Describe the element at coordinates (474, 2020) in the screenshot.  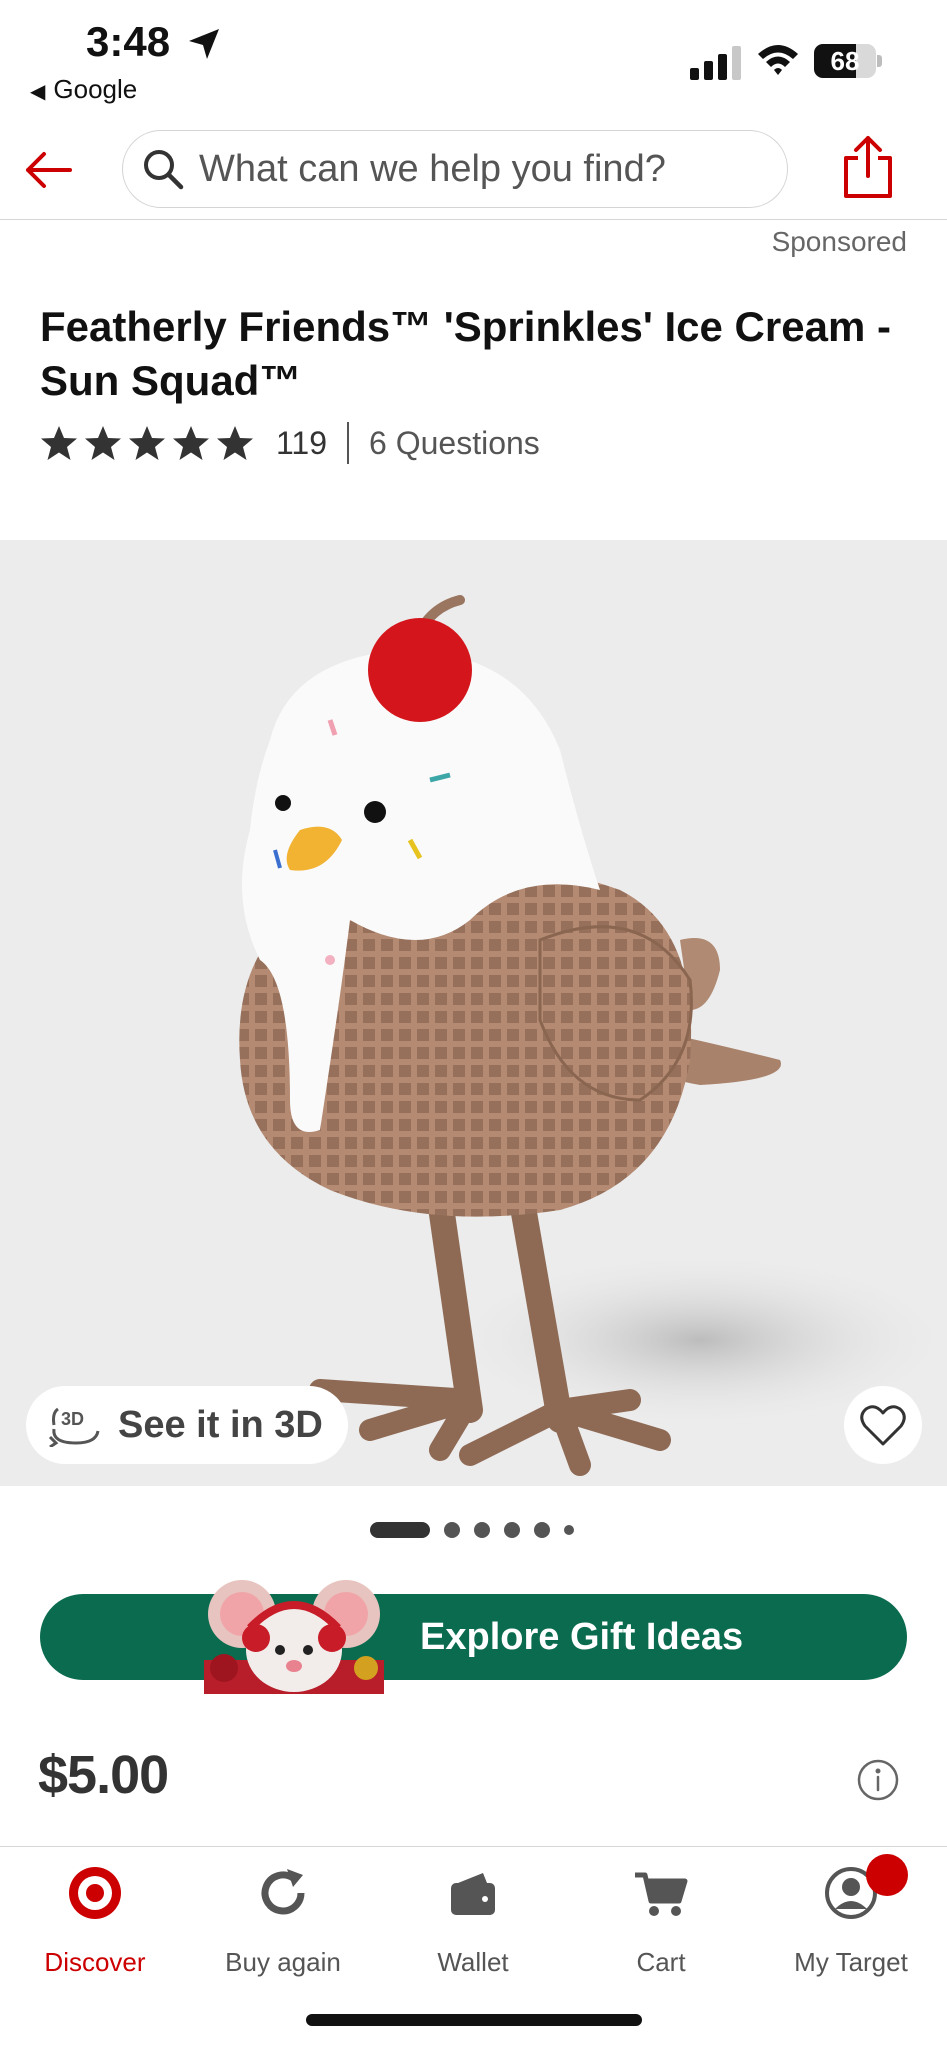
I see `home-indicator` at that location.